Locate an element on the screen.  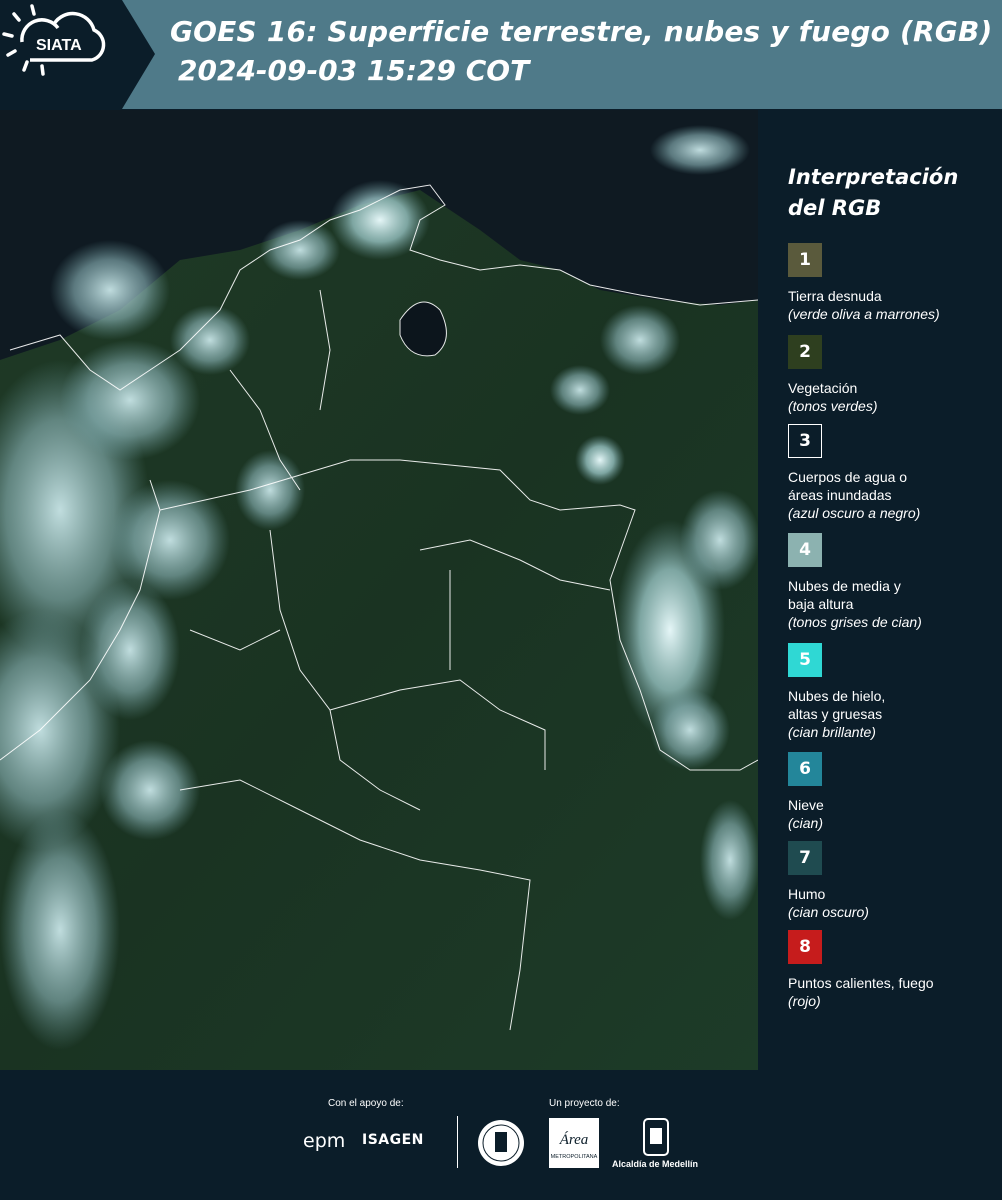
legend-item-label-line2: altas y gruesas is located at coordinates (835, 714).